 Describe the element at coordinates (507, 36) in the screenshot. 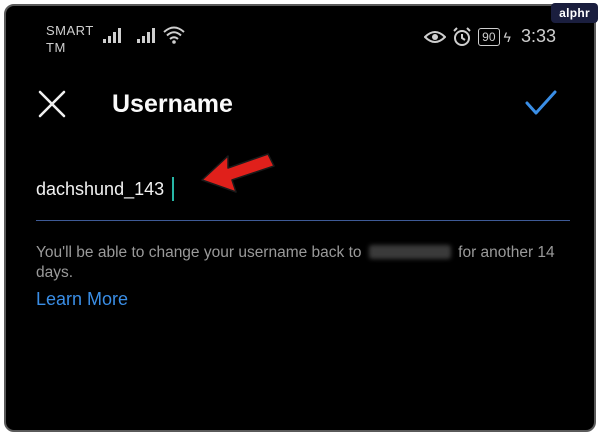

I see `charging-icon: ϟ` at that location.